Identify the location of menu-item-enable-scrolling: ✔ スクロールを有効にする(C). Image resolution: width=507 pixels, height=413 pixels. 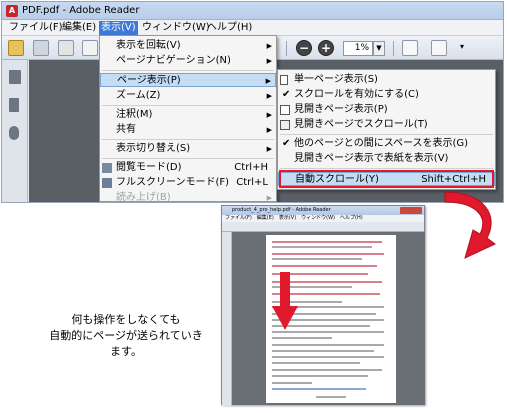
(386, 95).